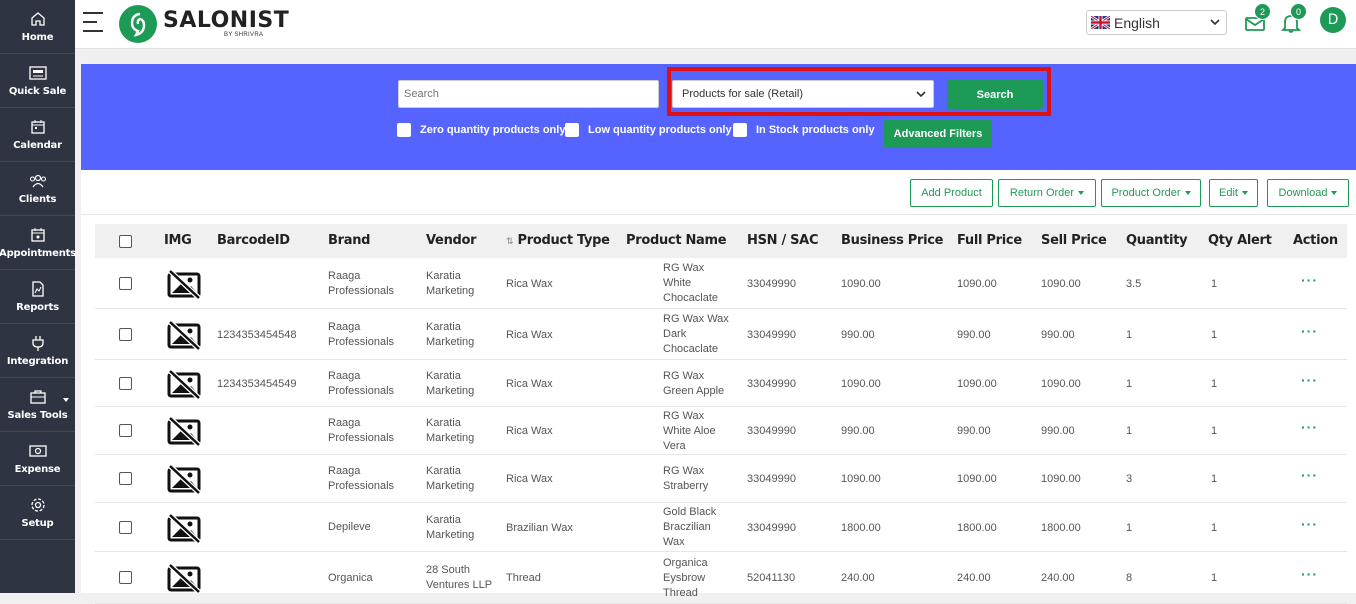 This screenshot has height=604, width=1356. Describe the element at coordinates (938, 134) in the screenshot. I see `advanced-filters-button: Advanced Filters` at that location.